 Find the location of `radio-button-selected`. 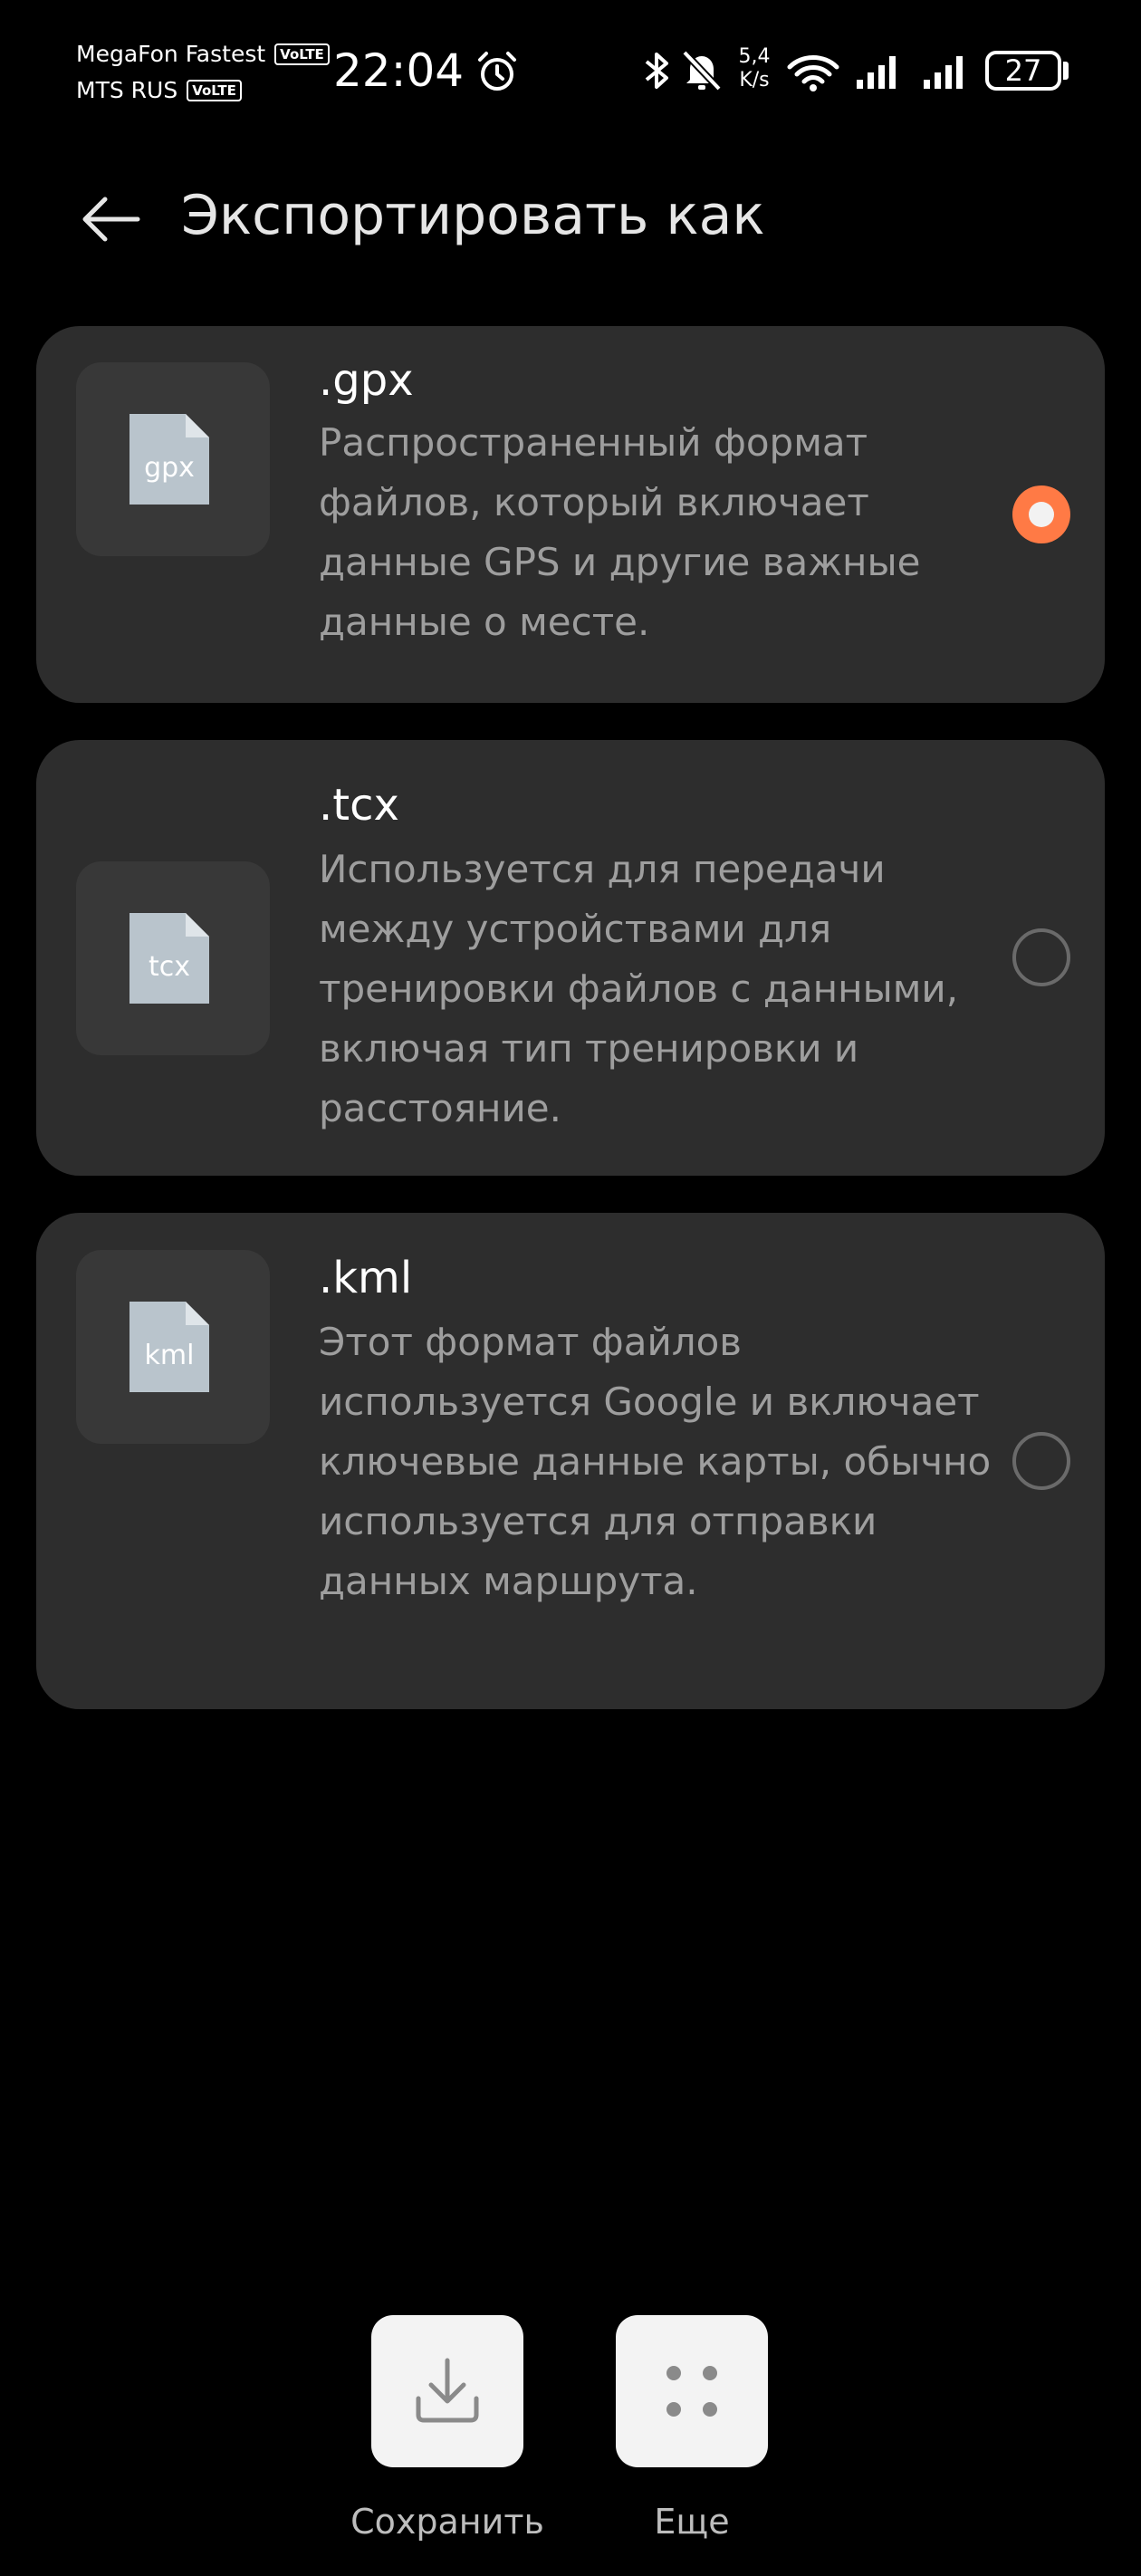

radio-button-selected is located at coordinates (1041, 514).